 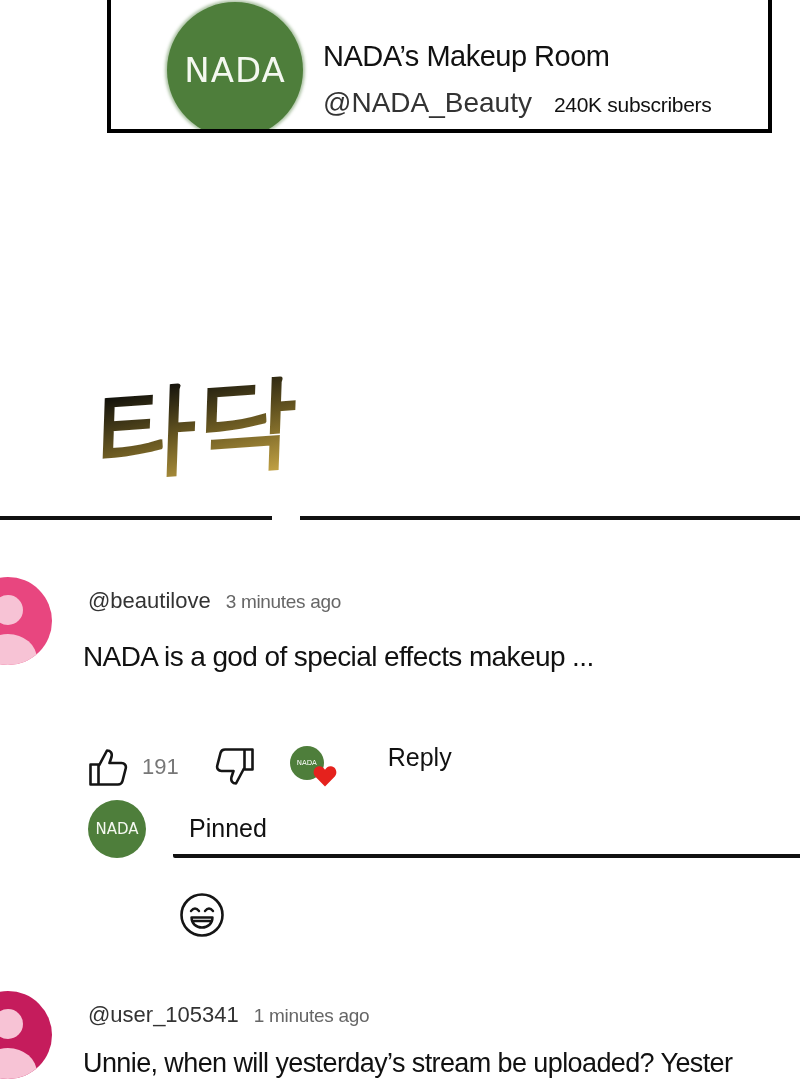 What do you see at coordinates (632, 105) in the screenshot?
I see `subscriber-count: 240K subscribers` at bounding box center [632, 105].